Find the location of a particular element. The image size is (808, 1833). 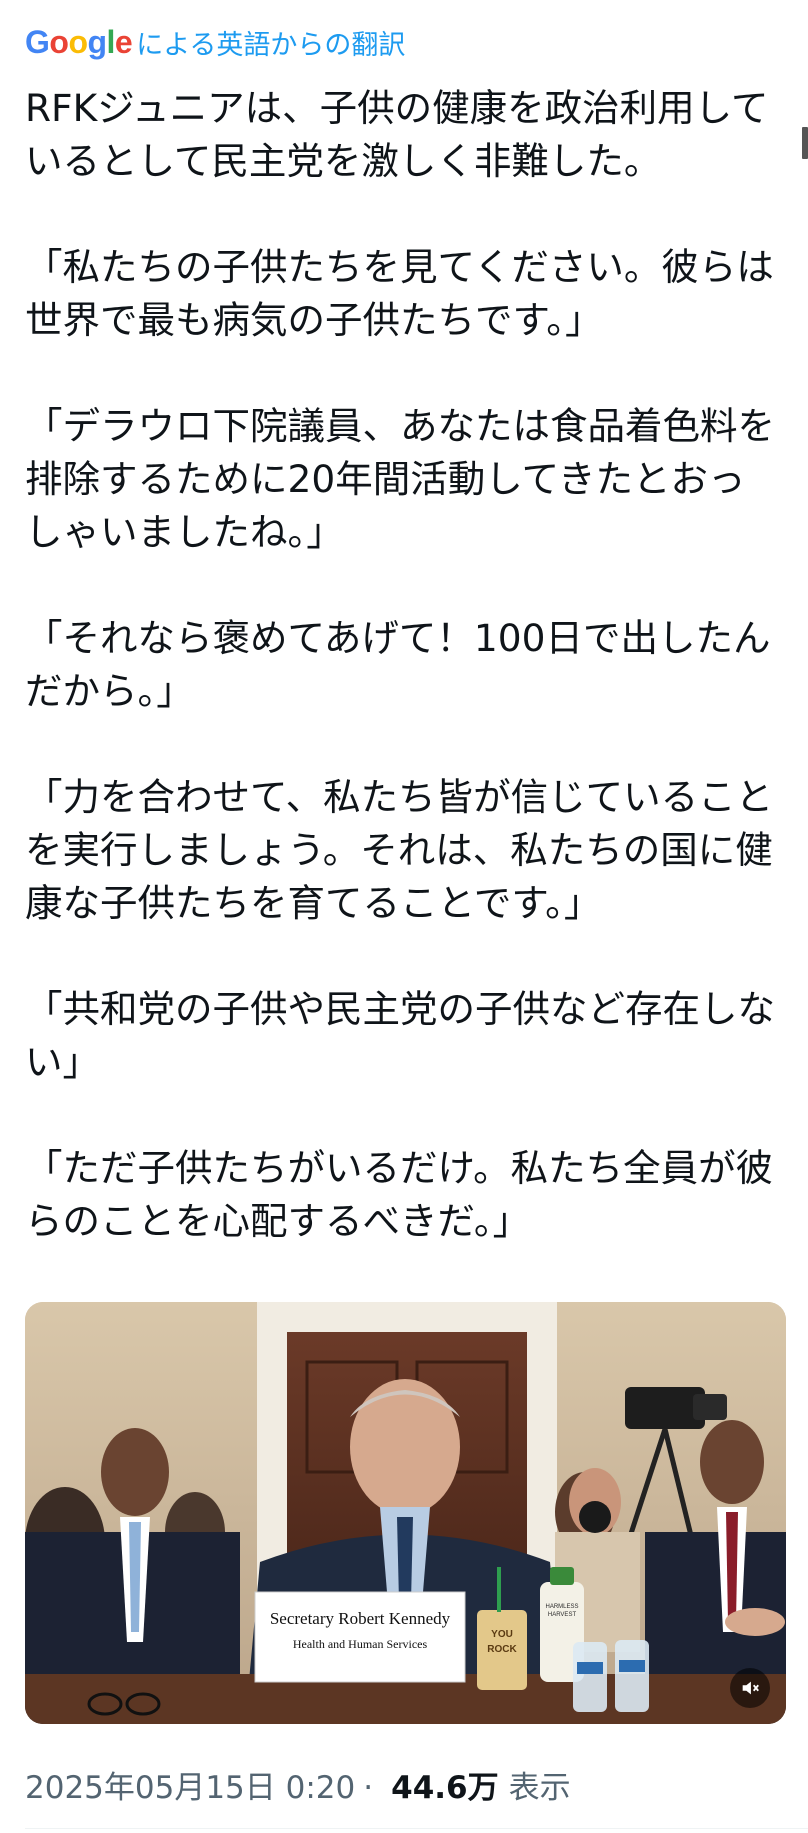

tweet-paragraph: 「私たちの子供たちを見てください。彼らは世界で最も病気の子供たちです。」 is located at coordinates (399, 293).